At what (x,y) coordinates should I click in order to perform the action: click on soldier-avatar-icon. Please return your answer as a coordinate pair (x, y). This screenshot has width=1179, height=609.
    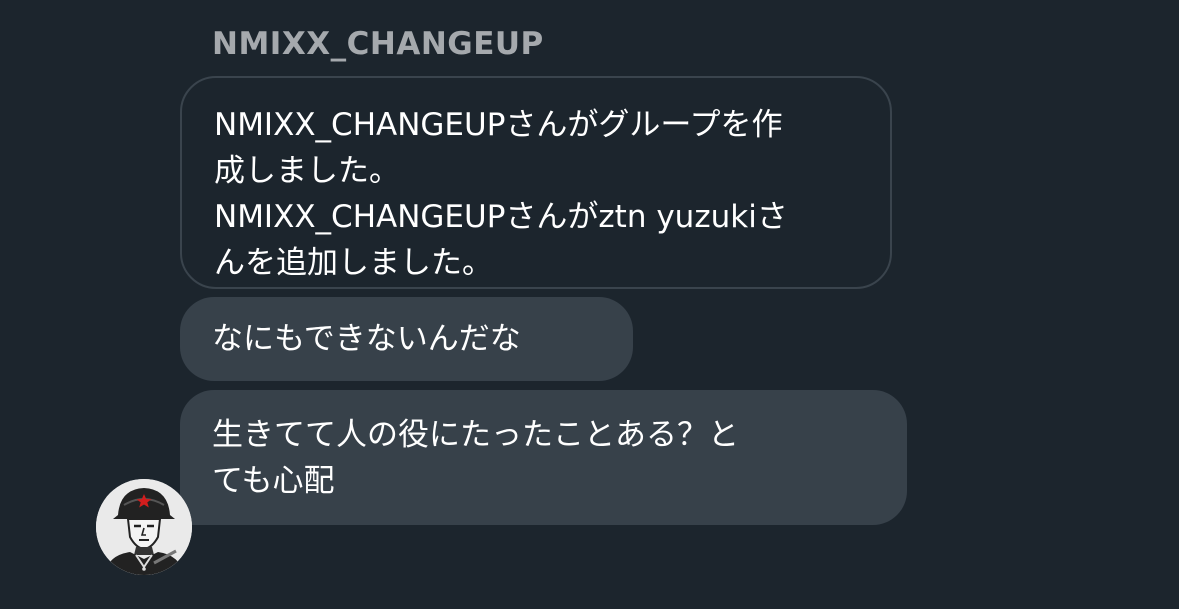
    Looking at the image, I should click on (144, 527).